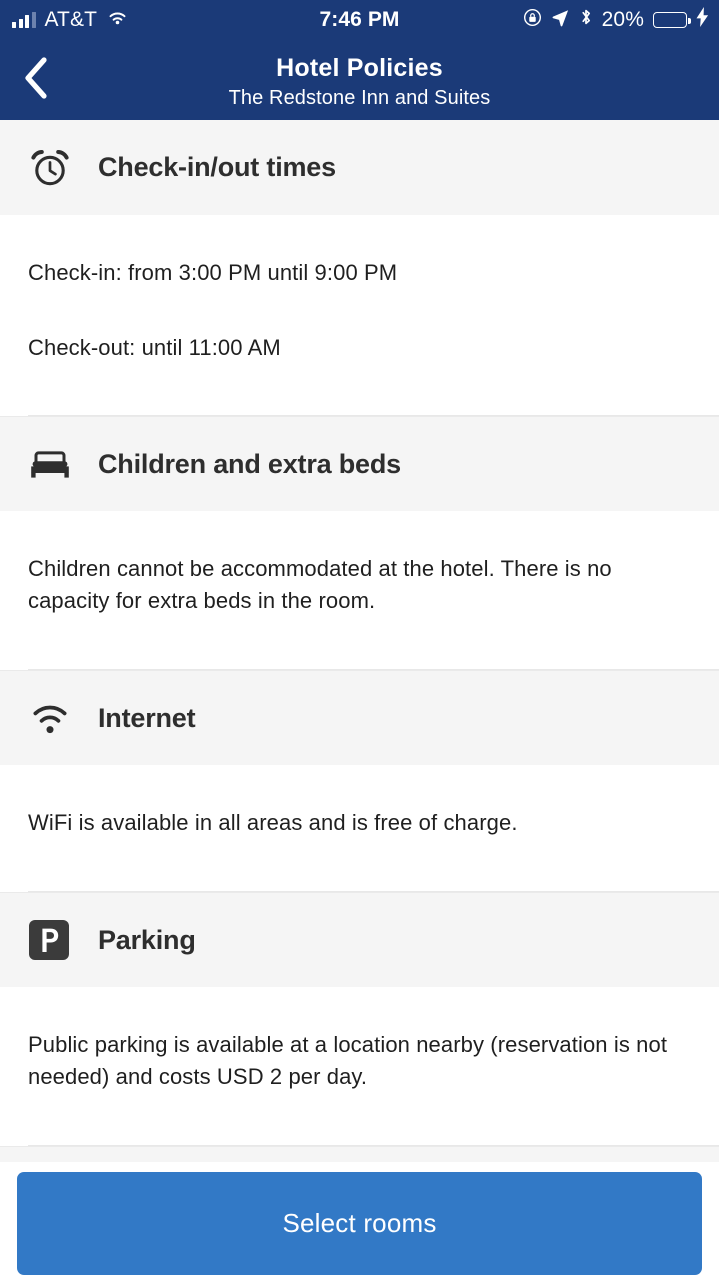  What do you see at coordinates (359, 939) in the screenshot?
I see `section-header-parking: Parking` at bounding box center [359, 939].